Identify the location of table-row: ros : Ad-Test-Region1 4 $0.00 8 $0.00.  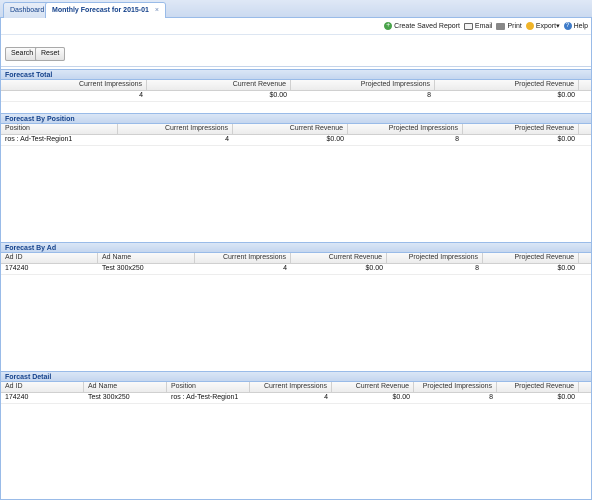
(296, 140).